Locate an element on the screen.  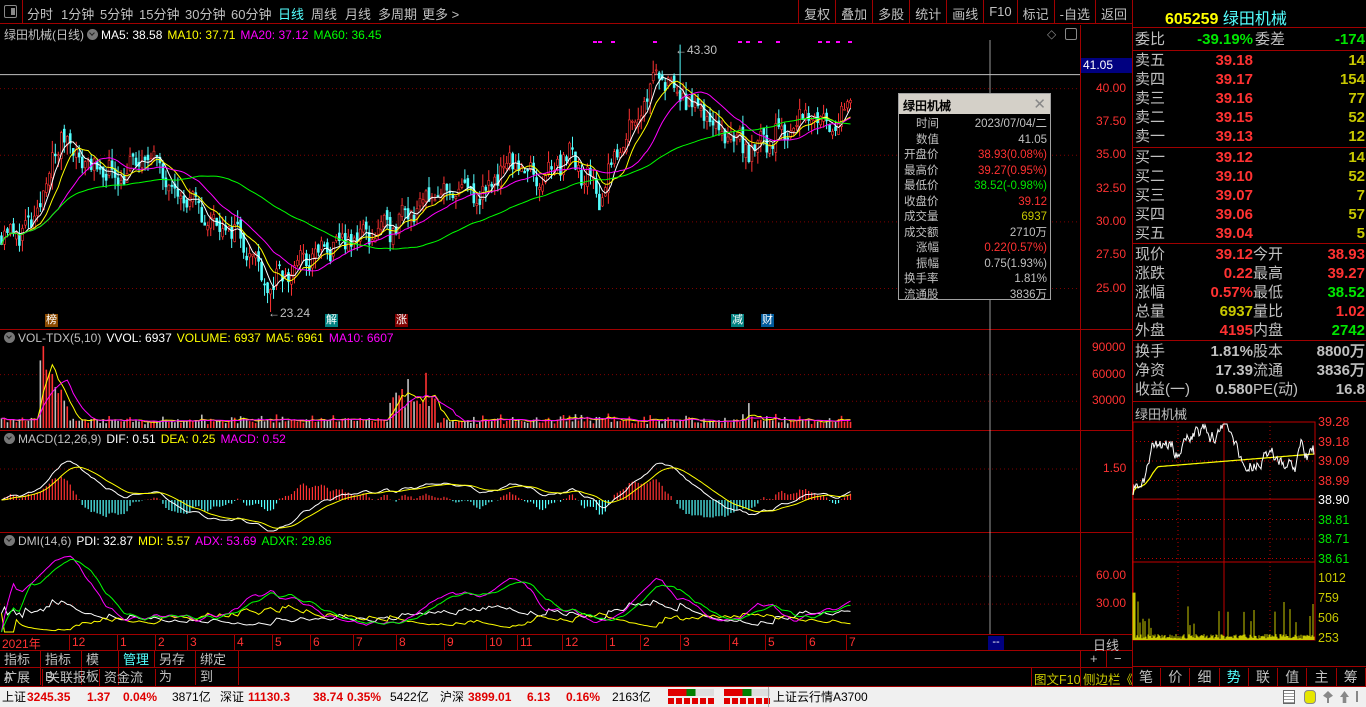
date-tick-line is located at coordinates (640, 642).